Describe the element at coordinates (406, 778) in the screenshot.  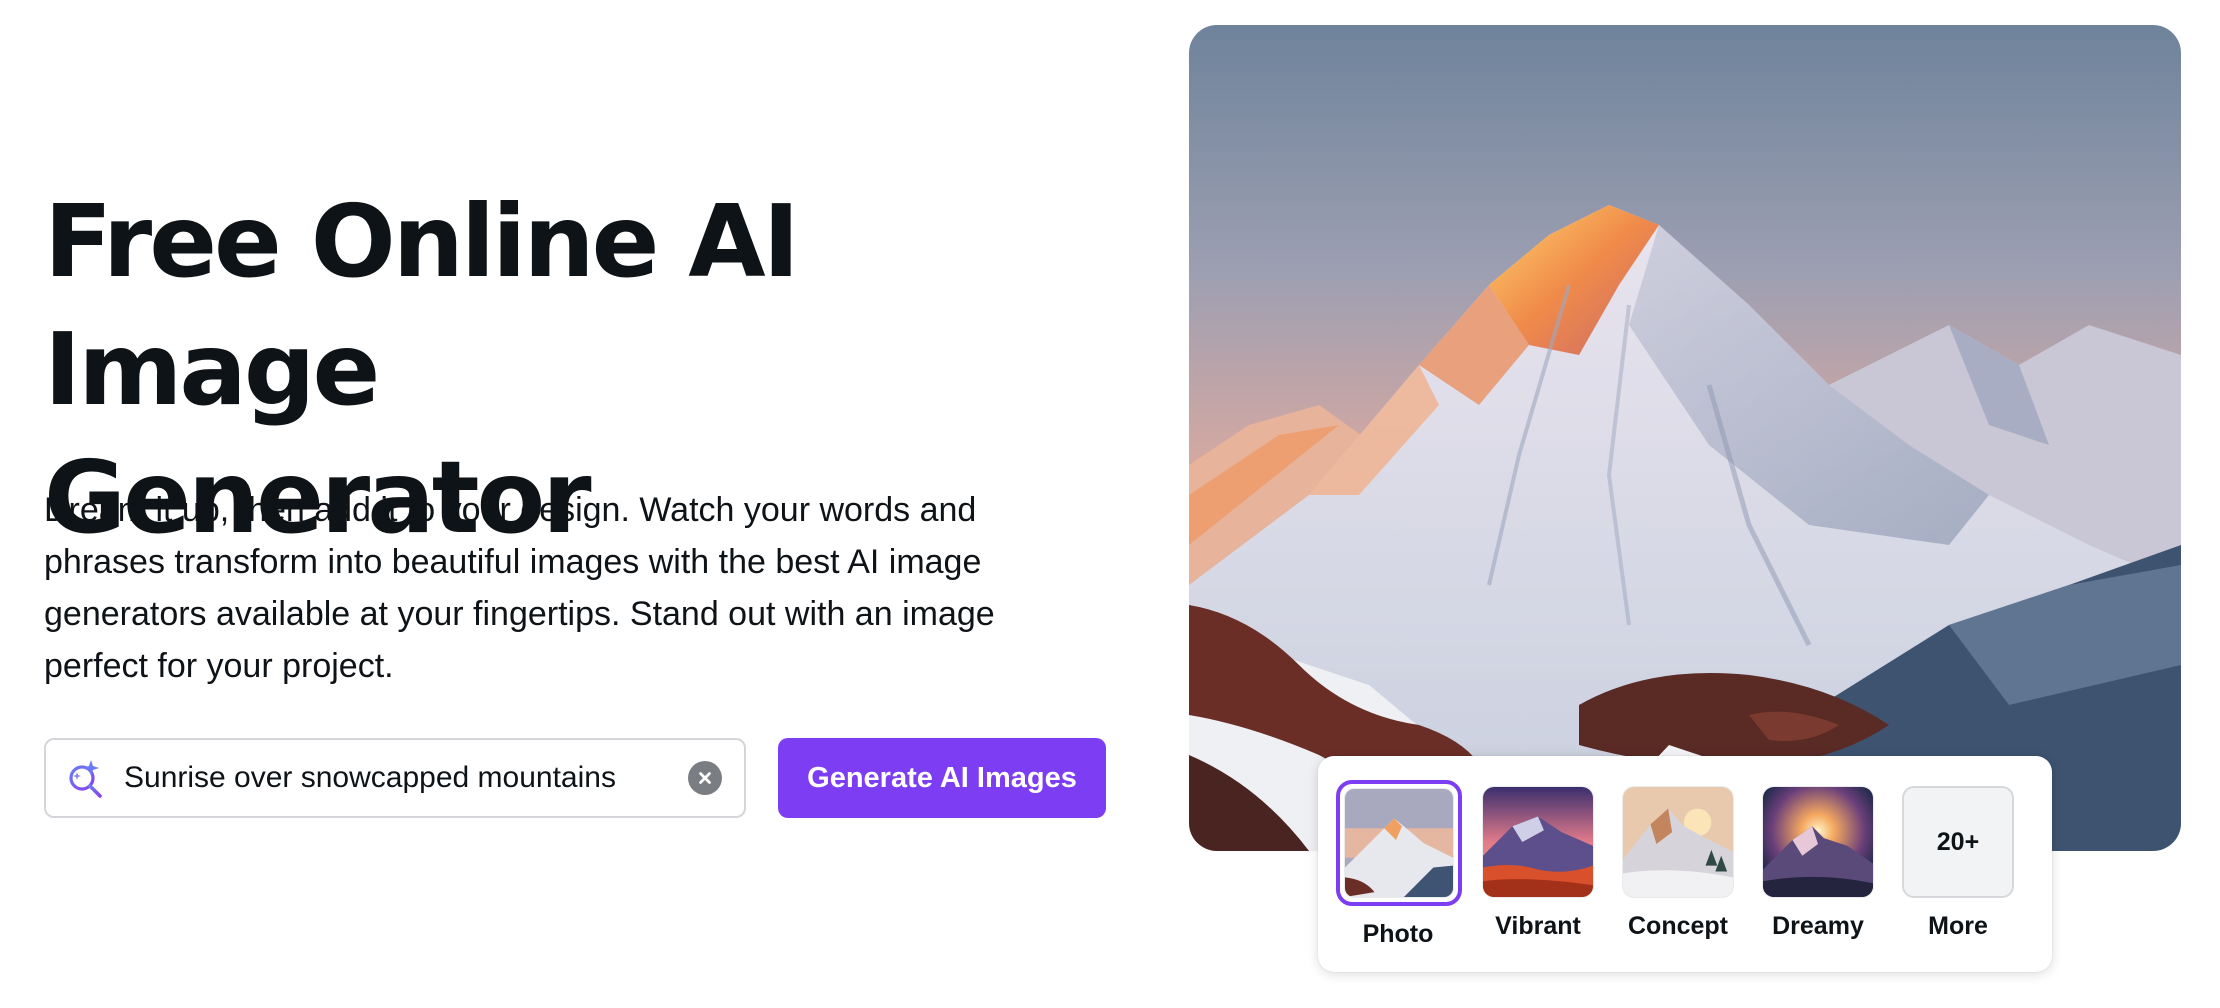
I see `prompt-input` at that location.